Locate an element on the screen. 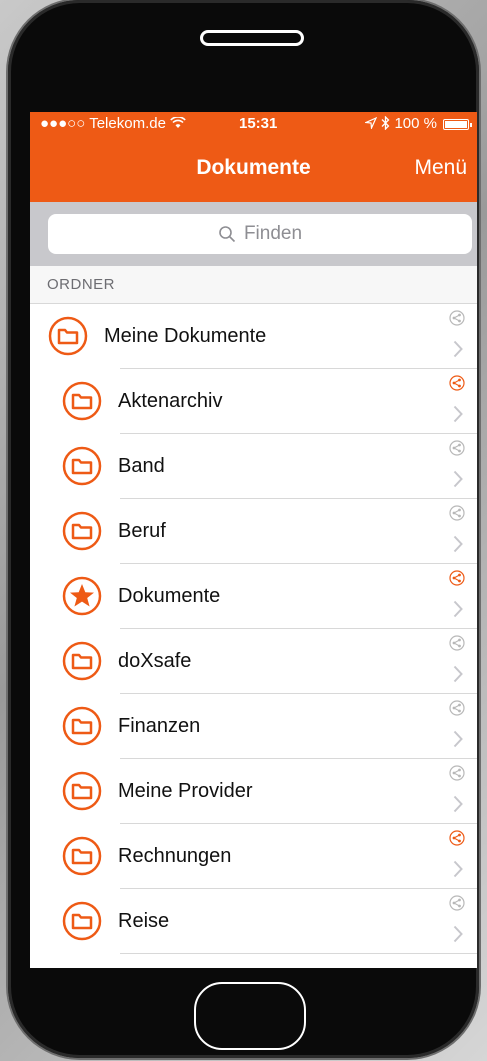  folder-label: Aktenarchiv is located at coordinates (170, 401).